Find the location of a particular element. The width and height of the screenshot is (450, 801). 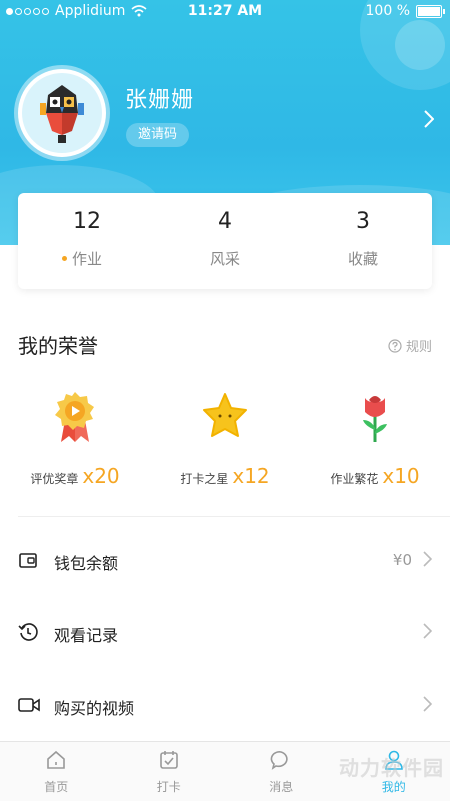

flower-icon is located at coordinates (375, 417).